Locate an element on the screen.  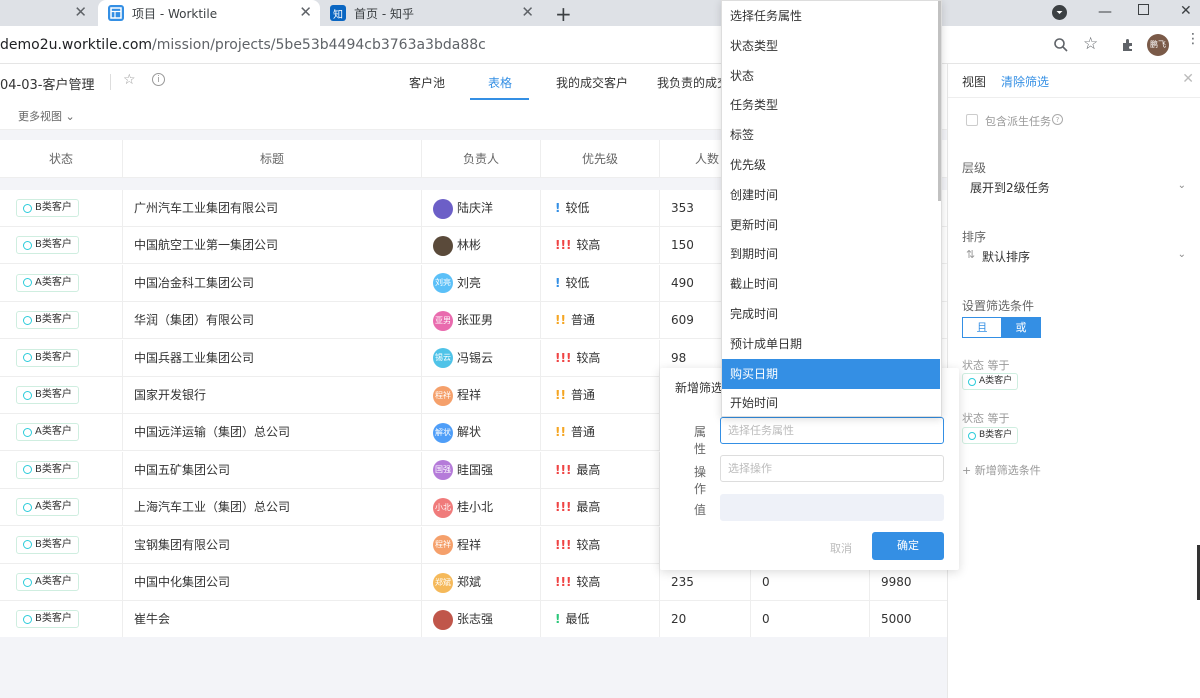
star-icon: ☆ is located at coordinates (129, 80).